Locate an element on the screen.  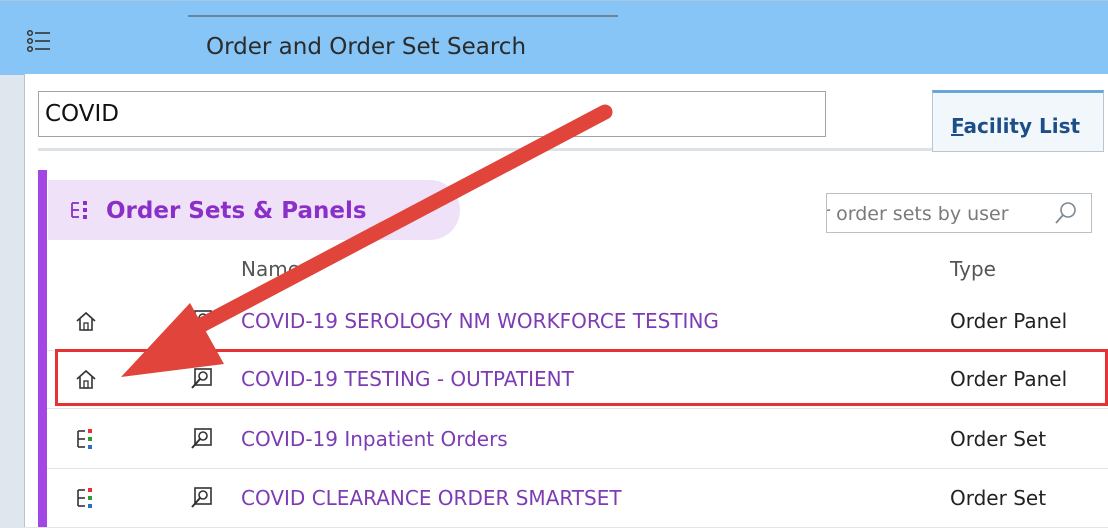
search-icon is located at coordinates (1066, 213).